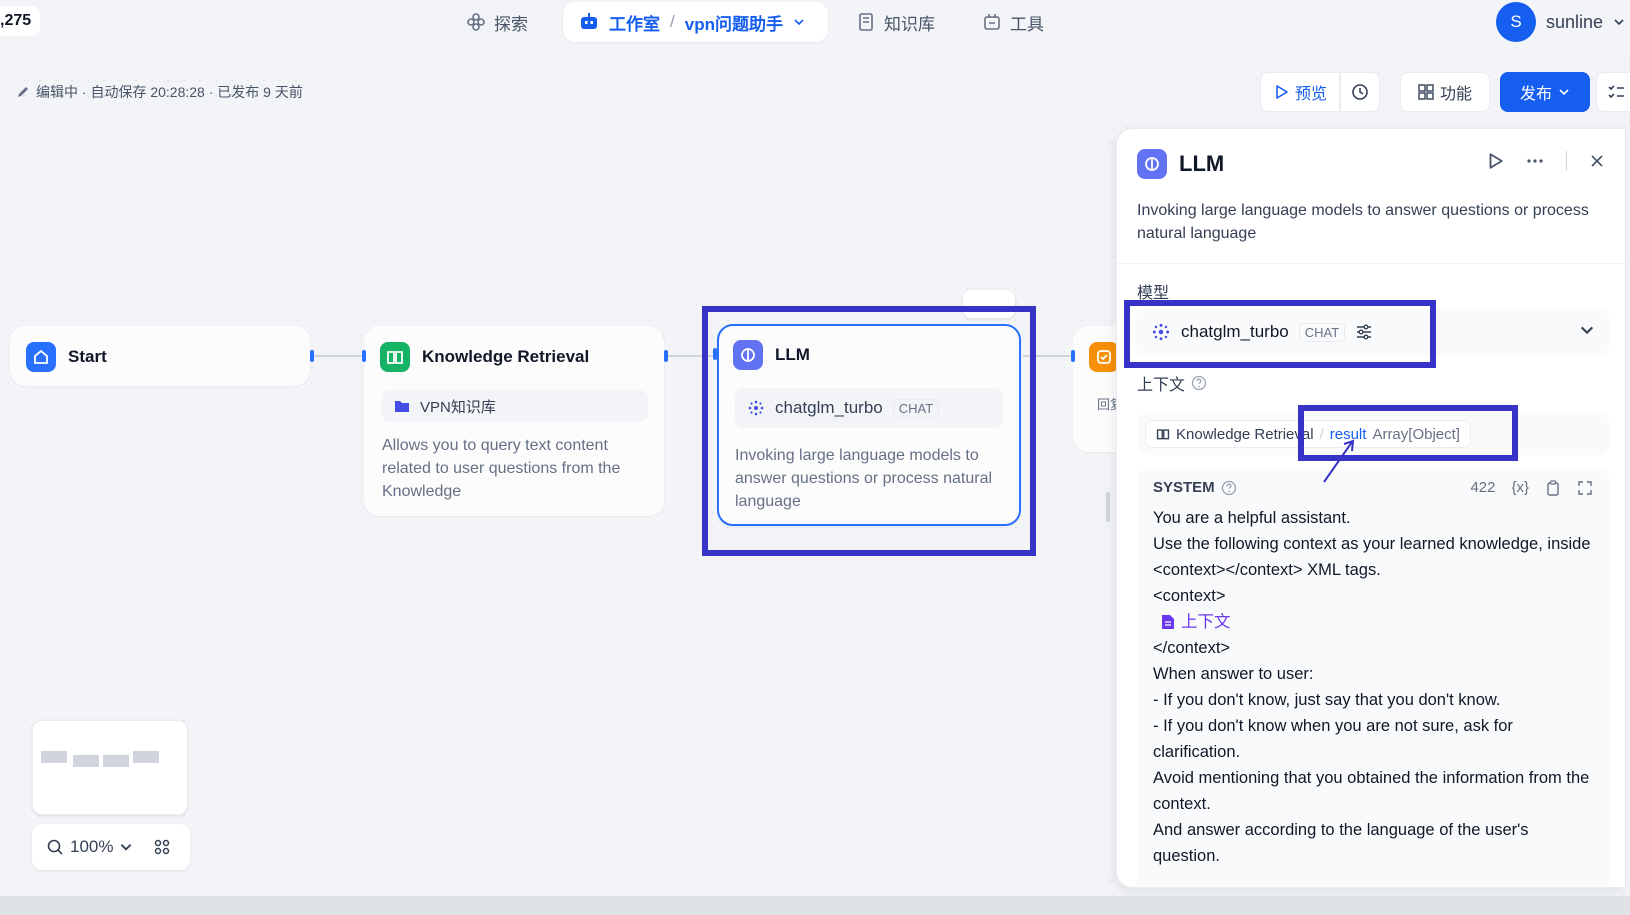  Describe the element at coordinates (1553, 487) in the screenshot. I see `copy-icon` at that location.